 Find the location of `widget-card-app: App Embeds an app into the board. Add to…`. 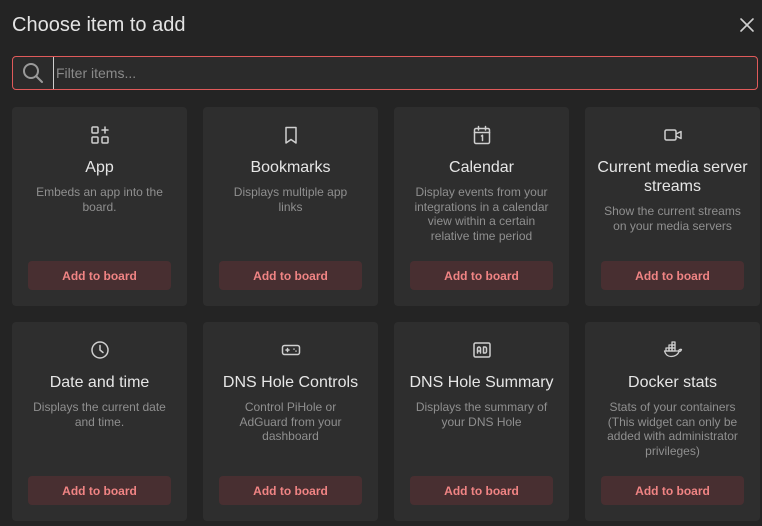

widget-card-app: App Embeds an app into the board. Add to… is located at coordinates (99, 206).